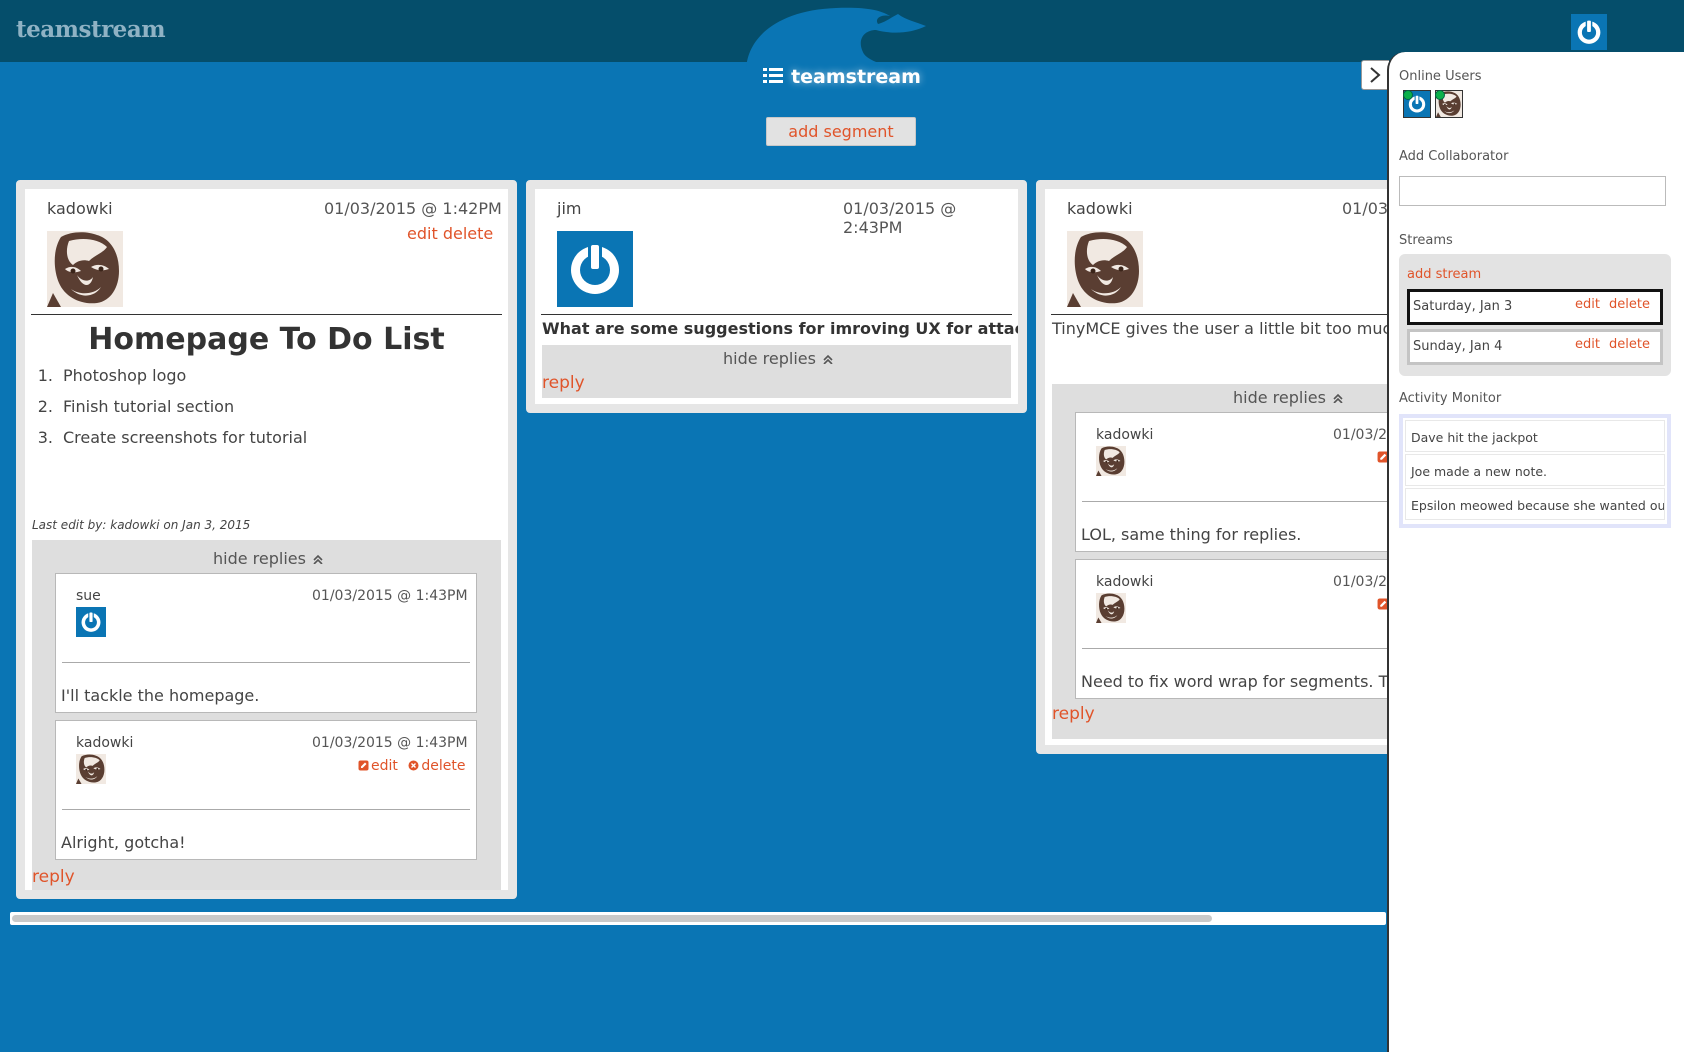 The image size is (1684, 1052). I want to click on segment-title: Homepage To Do List, so click(266, 339).